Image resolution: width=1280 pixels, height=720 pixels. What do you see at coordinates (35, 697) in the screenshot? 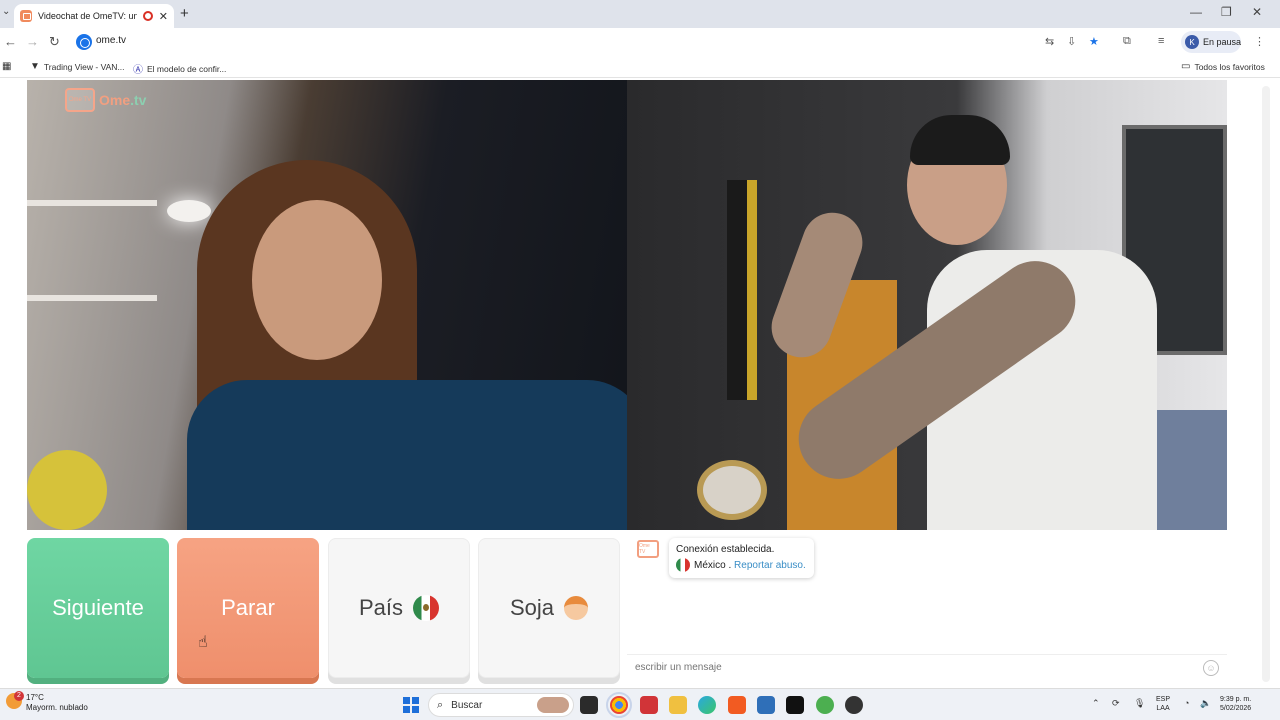
I see `temperature: 17°C` at bounding box center [35, 697].